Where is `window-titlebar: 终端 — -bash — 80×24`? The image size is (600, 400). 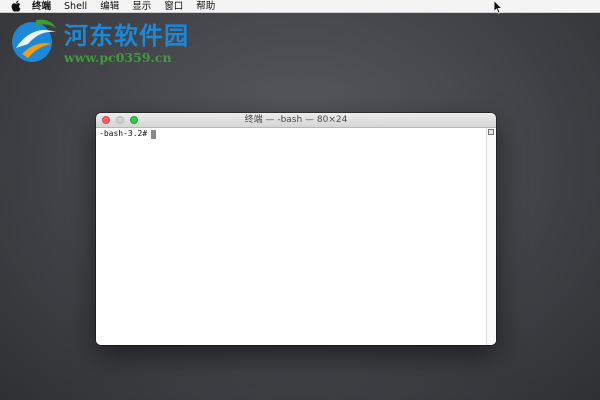 window-titlebar: 终端 — -bash — 80×24 is located at coordinates (296, 120).